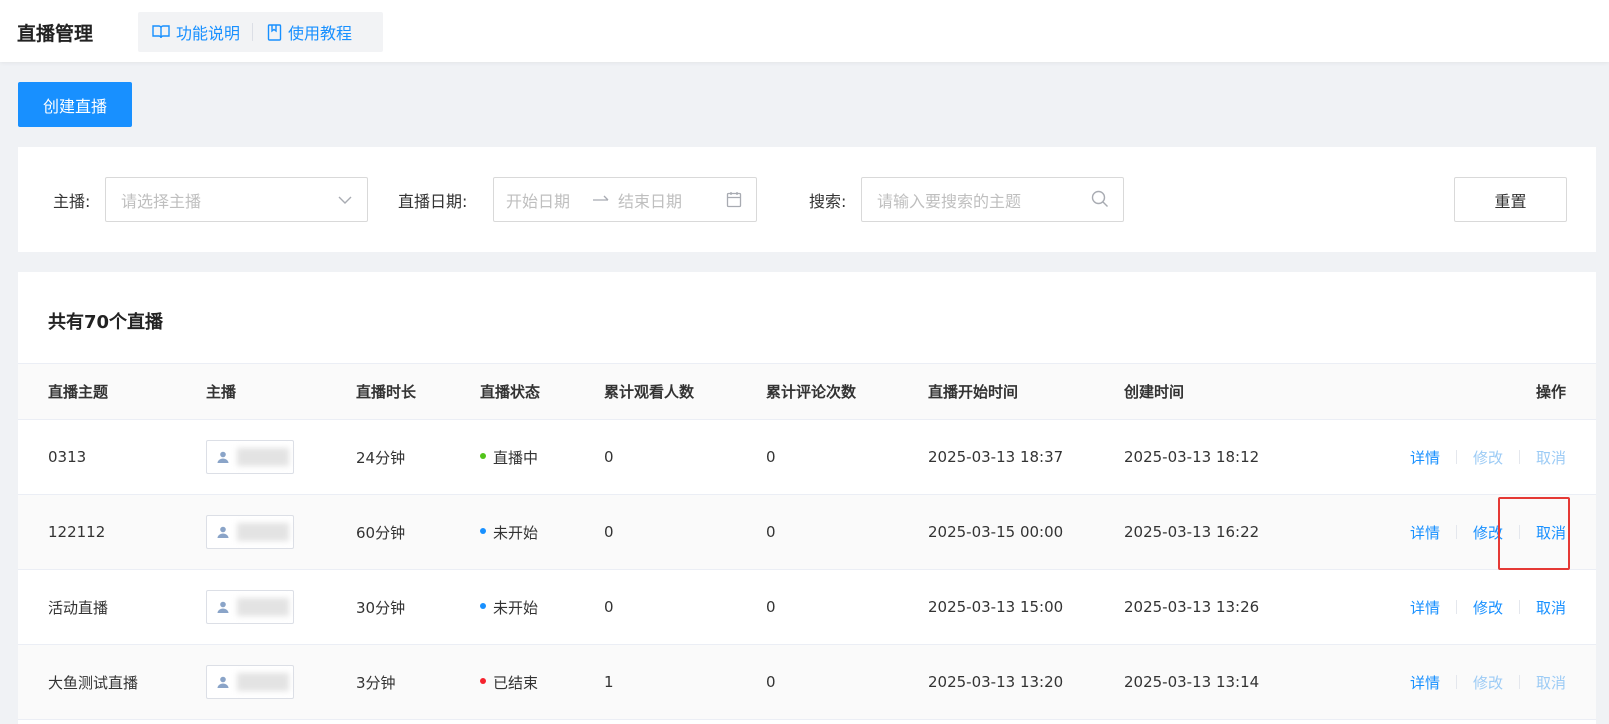  Describe the element at coordinates (1100, 199) in the screenshot. I see `search-icon` at that location.